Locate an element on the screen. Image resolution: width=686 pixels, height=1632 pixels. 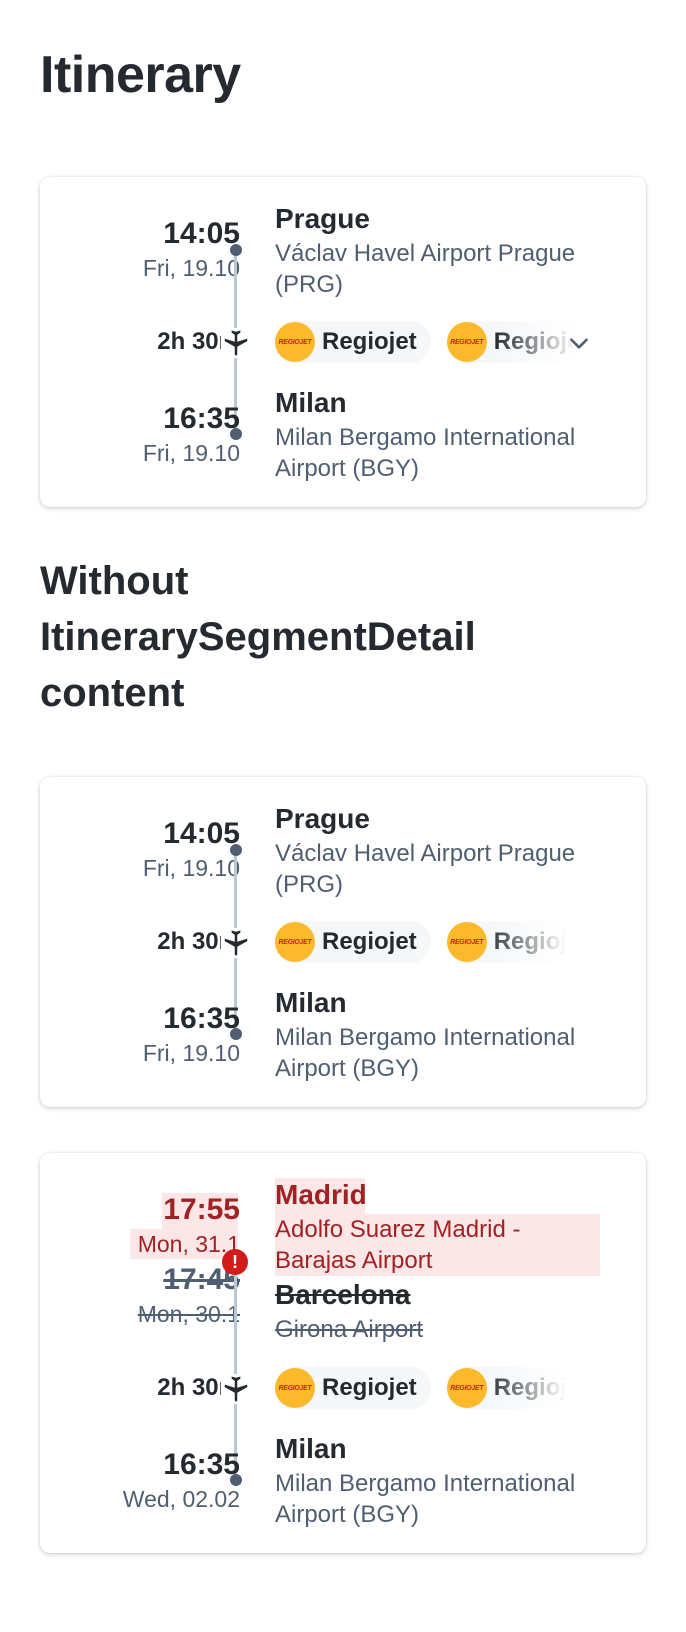
new-departure-airport: Adolfo Suarez Madrid - Barajas Airport is located at coordinates (398, 1245).